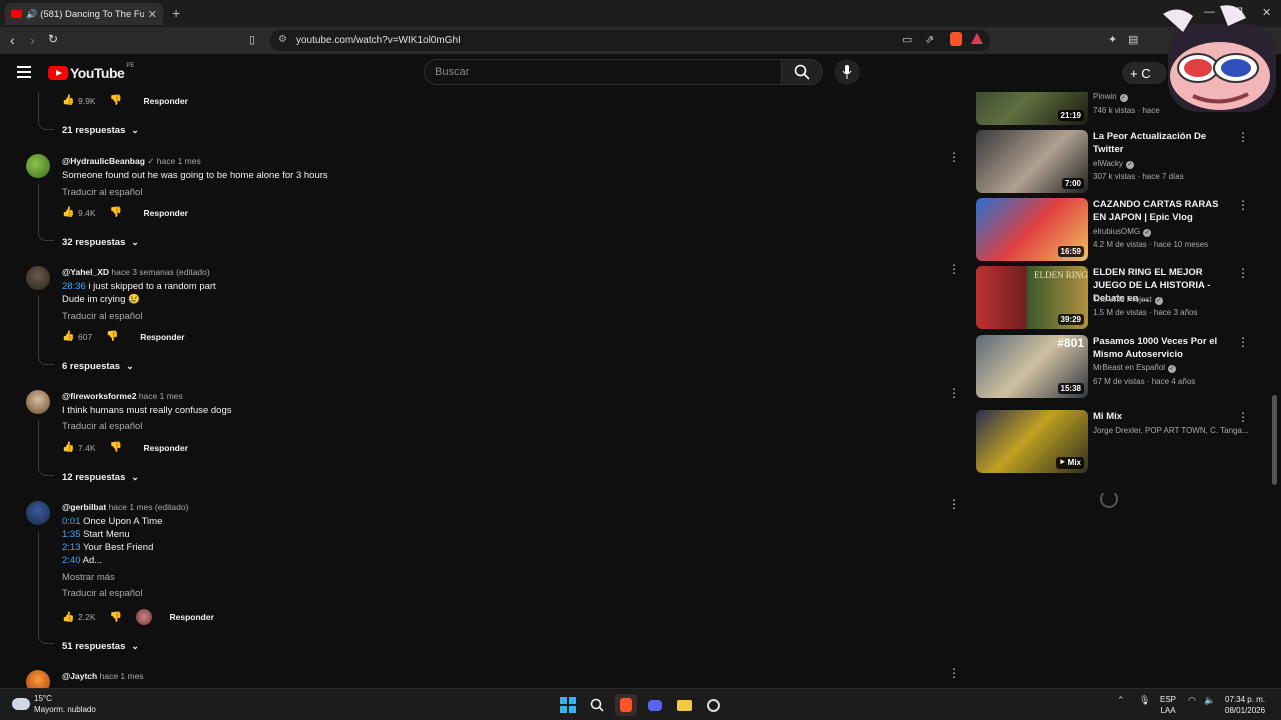 The image size is (1281, 720). What do you see at coordinates (71, 560) in the screenshot?
I see `timestamp-link: 2:40` at bounding box center [71, 560].